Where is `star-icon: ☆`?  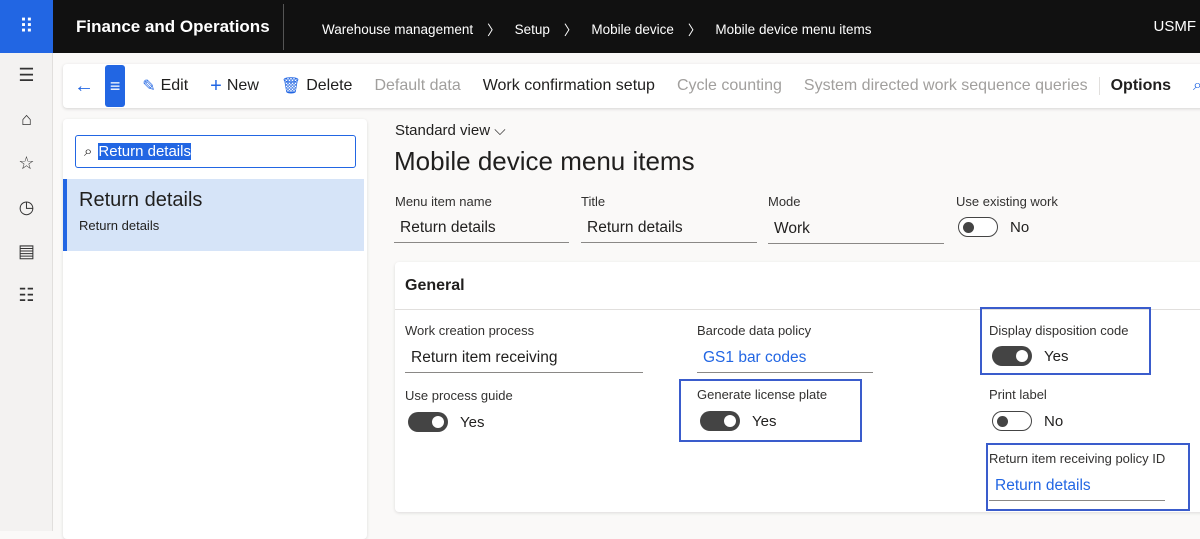
star-icon: ☆ is located at coordinates (26, 163).